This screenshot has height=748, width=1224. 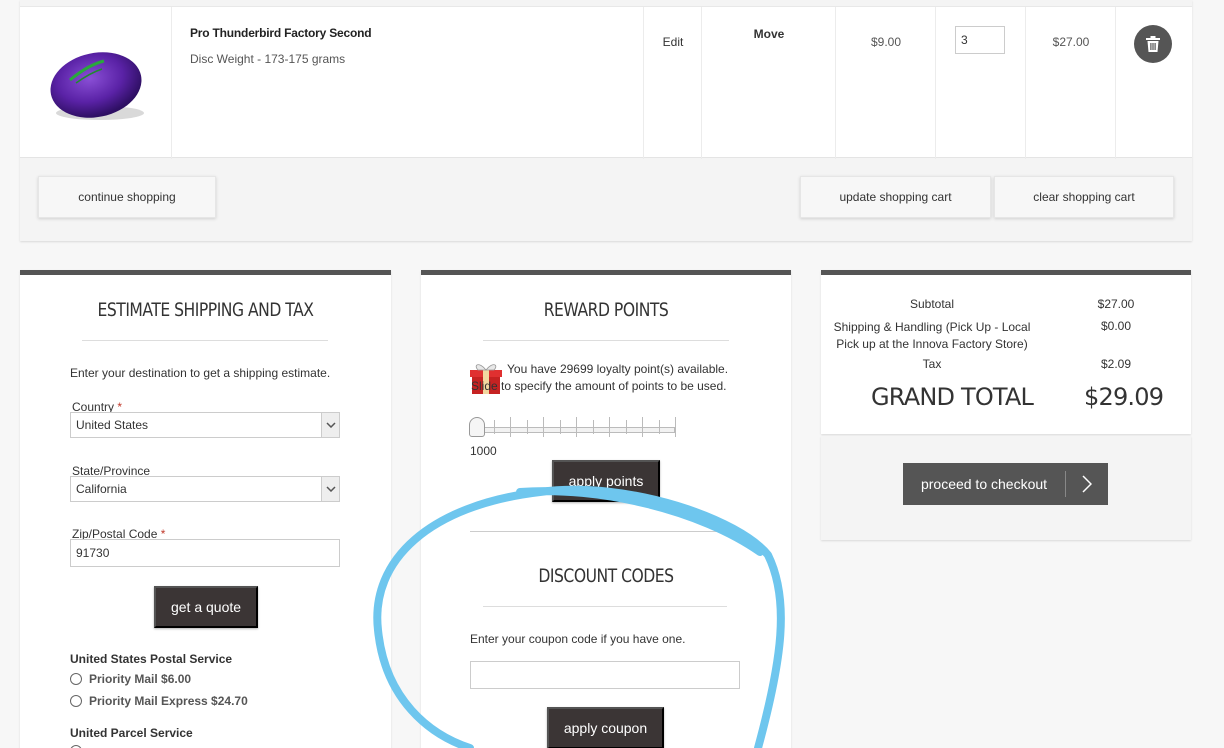 I want to click on apply-coupon-button: apply coupon, so click(x=605, y=727).